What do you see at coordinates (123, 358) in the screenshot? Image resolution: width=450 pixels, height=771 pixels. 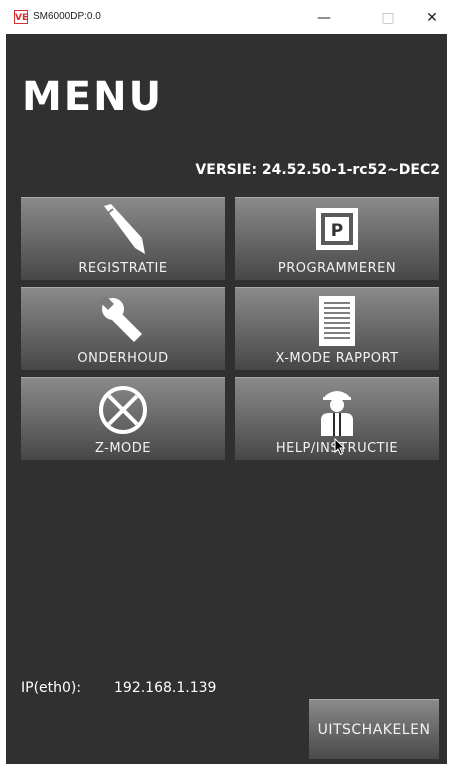 I see `onderhoud-label: ONDERHOUD` at bounding box center [123, 358].